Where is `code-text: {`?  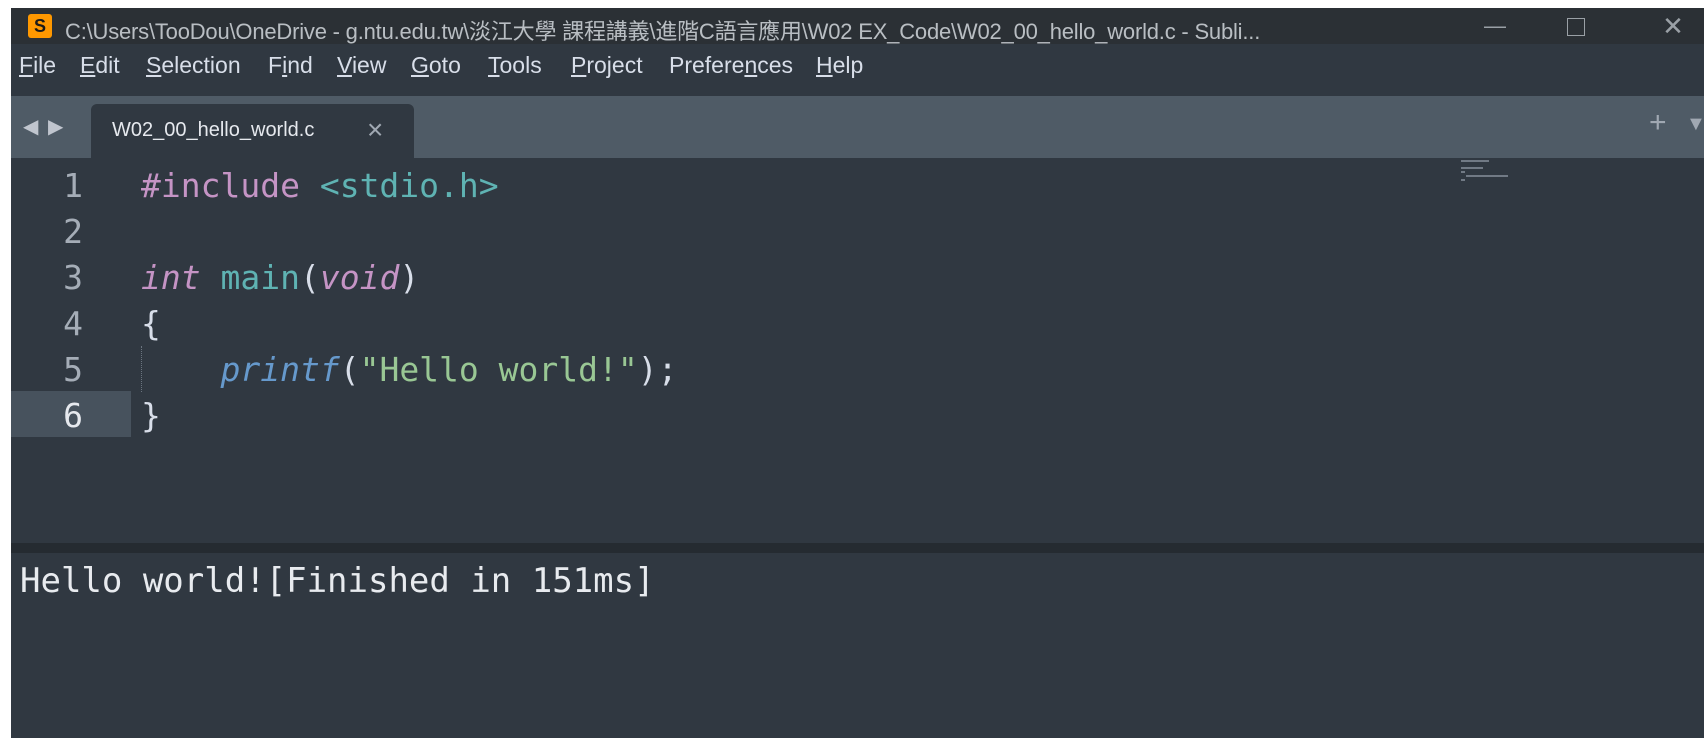
code-text: { is located at coordinates (151, 323).